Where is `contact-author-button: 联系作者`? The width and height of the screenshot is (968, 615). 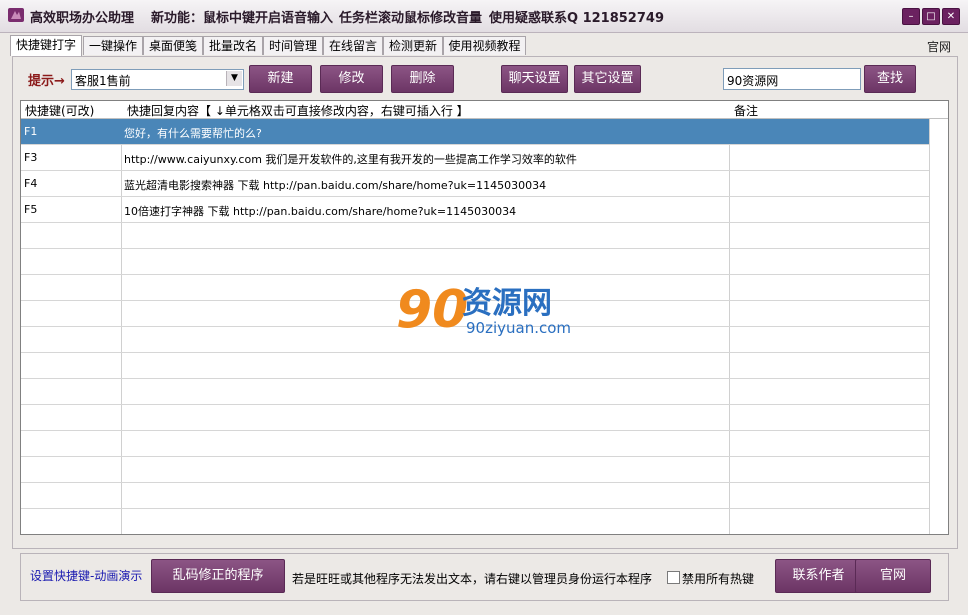 contact-author-button: 联系作者 is located at coordinates (818, 576).